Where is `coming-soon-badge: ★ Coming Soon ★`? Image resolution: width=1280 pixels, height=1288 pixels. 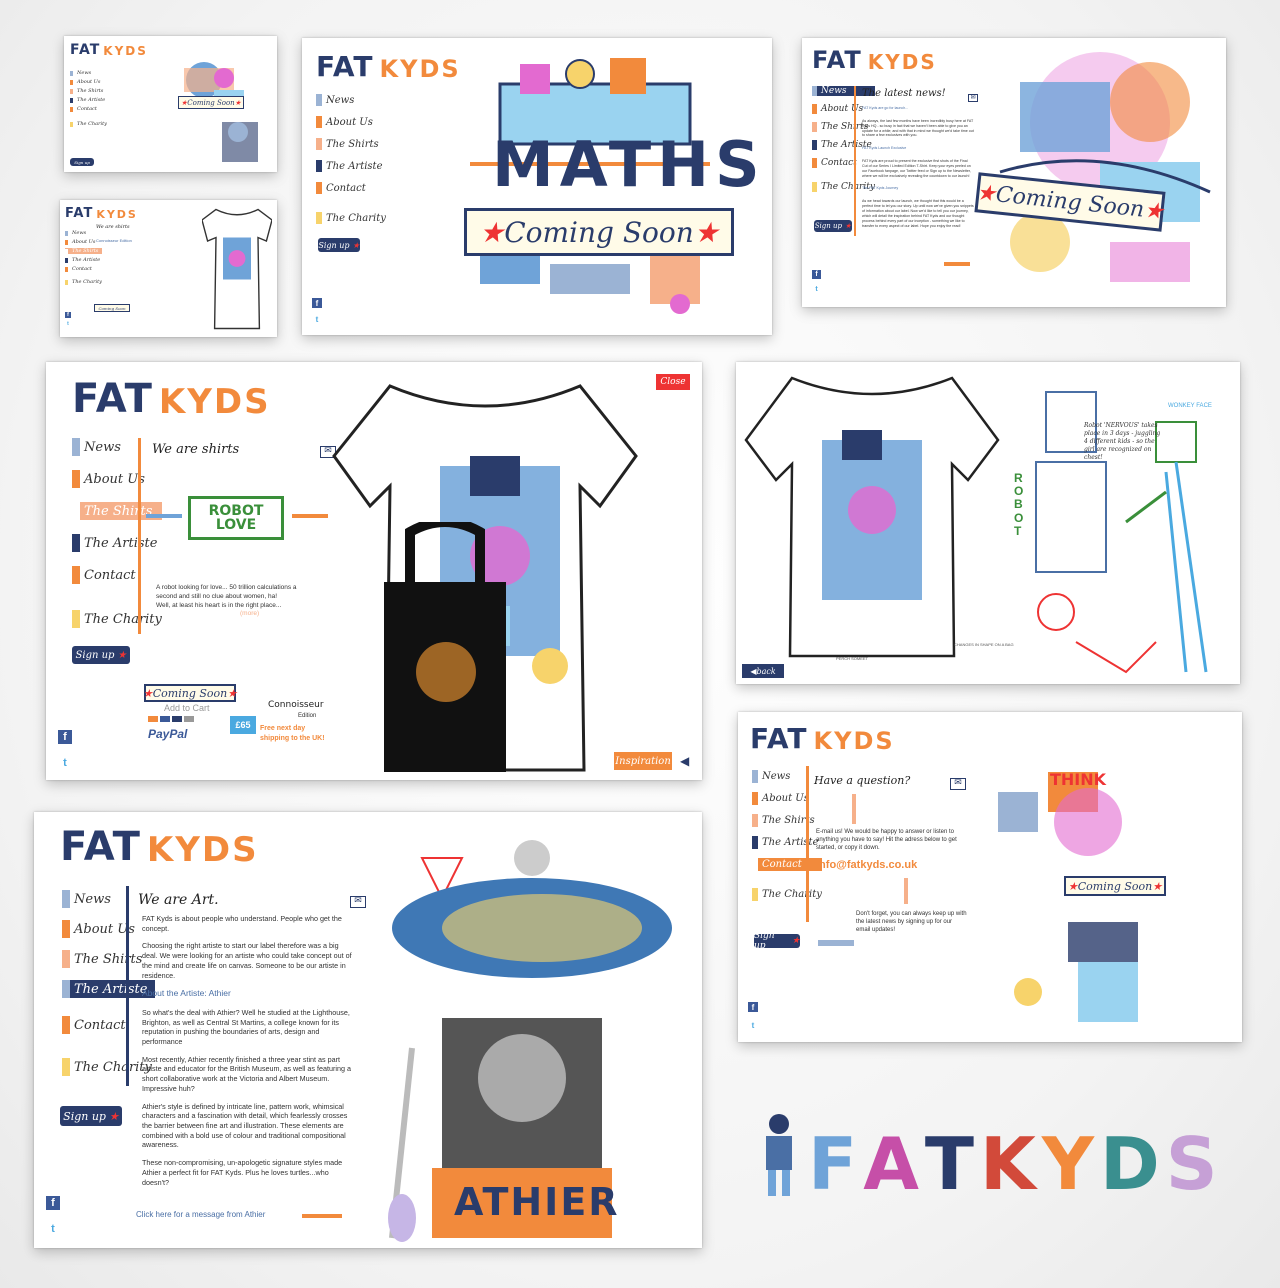
coming-soon-badge: ★ Coming Soon ★ is located at coordinates (1115, 886).